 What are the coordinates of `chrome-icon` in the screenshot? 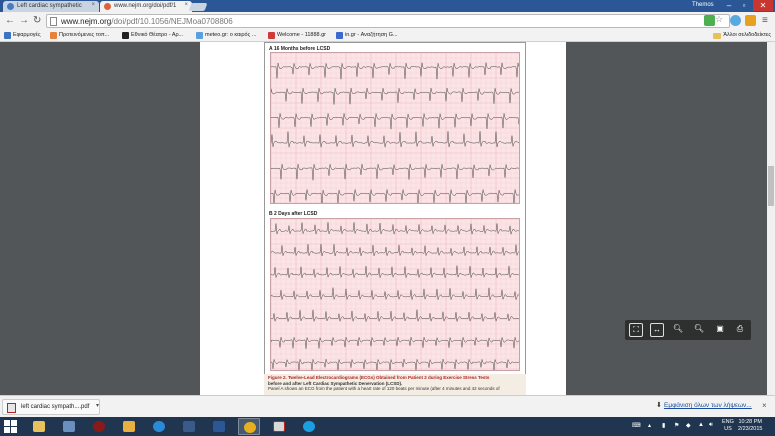 It's located at (250, 427).